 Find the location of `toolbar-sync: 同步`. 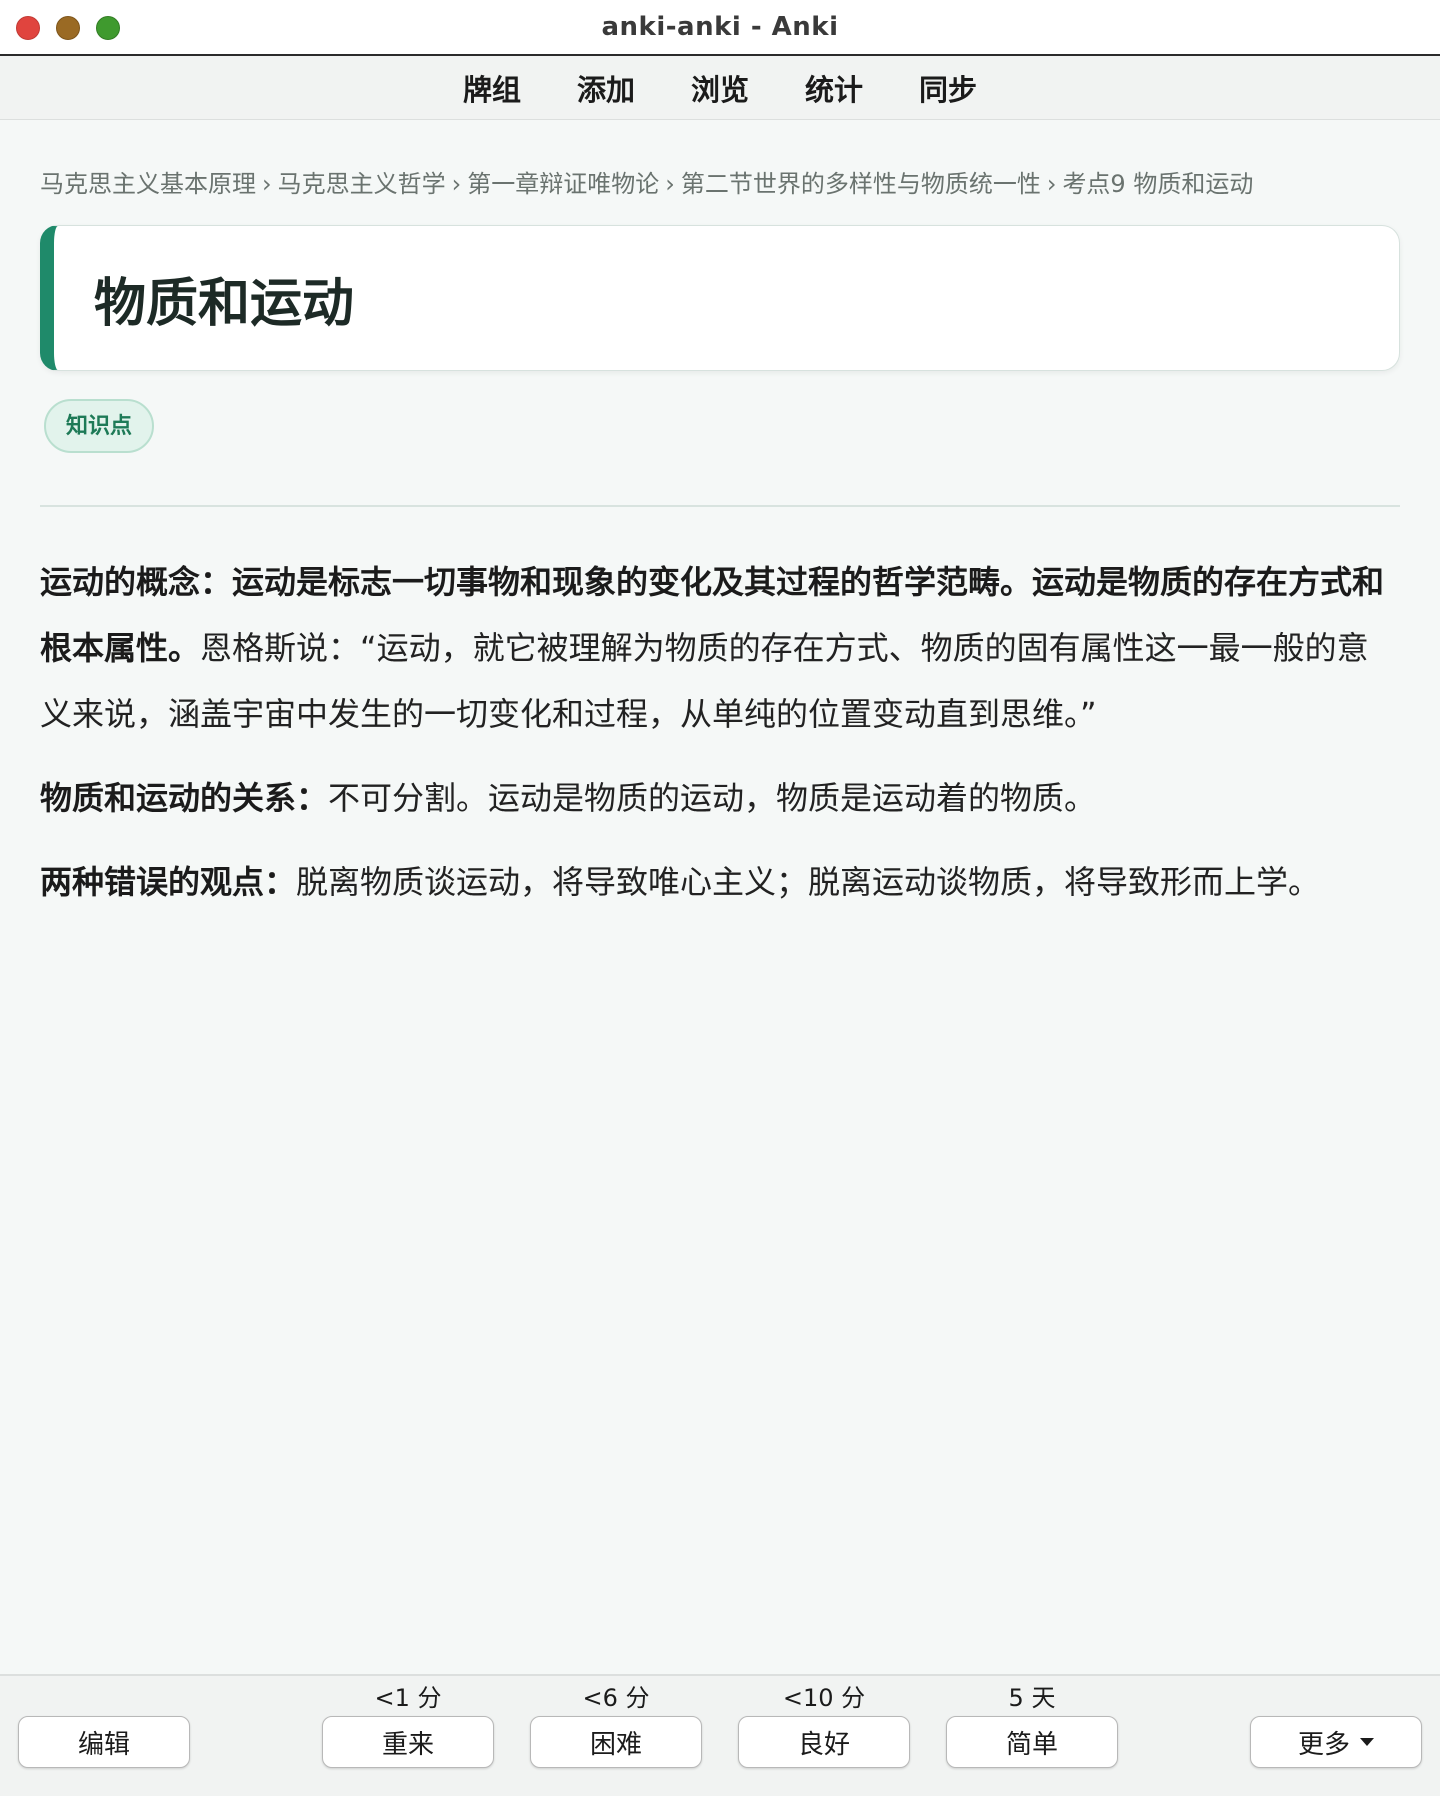

toolbar-sync: 同步 is located at coordinates (948, 88).